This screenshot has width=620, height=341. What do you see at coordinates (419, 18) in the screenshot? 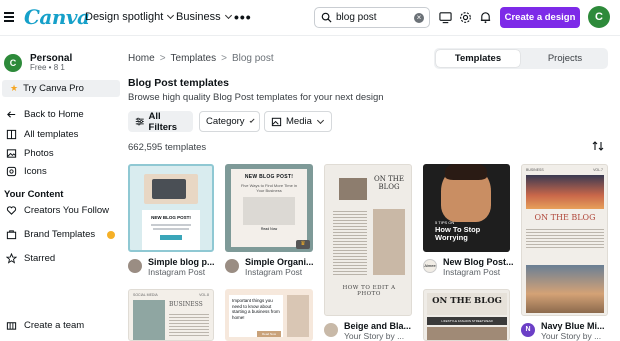
I see `clear-search-icon: ×` at bounding box center [419, 18].